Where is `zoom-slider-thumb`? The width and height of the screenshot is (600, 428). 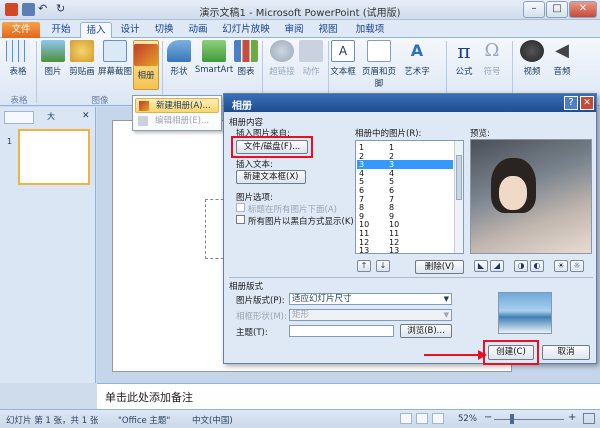
zoom-slider-thumb is located at coordinates (512, 419).